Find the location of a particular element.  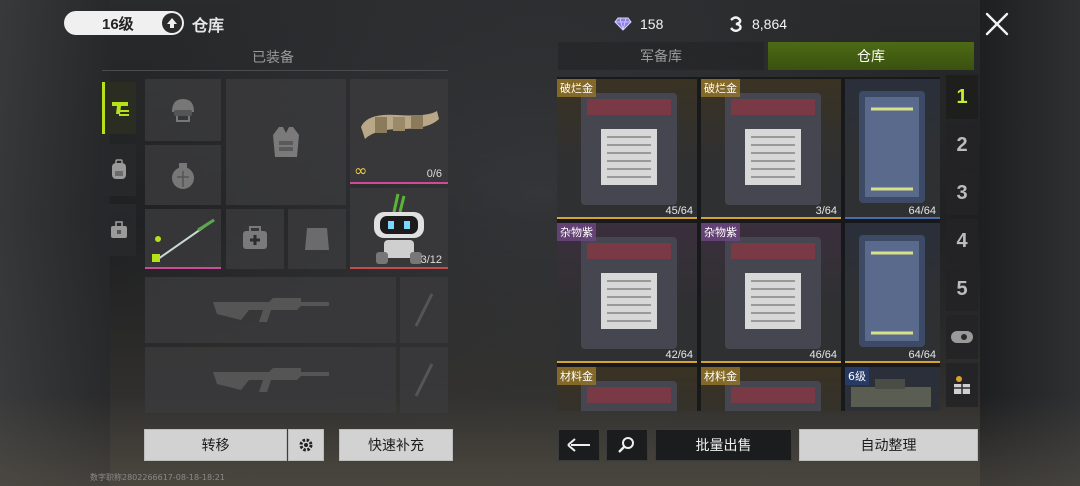

armor-slot is located at coordinates (286, 142).